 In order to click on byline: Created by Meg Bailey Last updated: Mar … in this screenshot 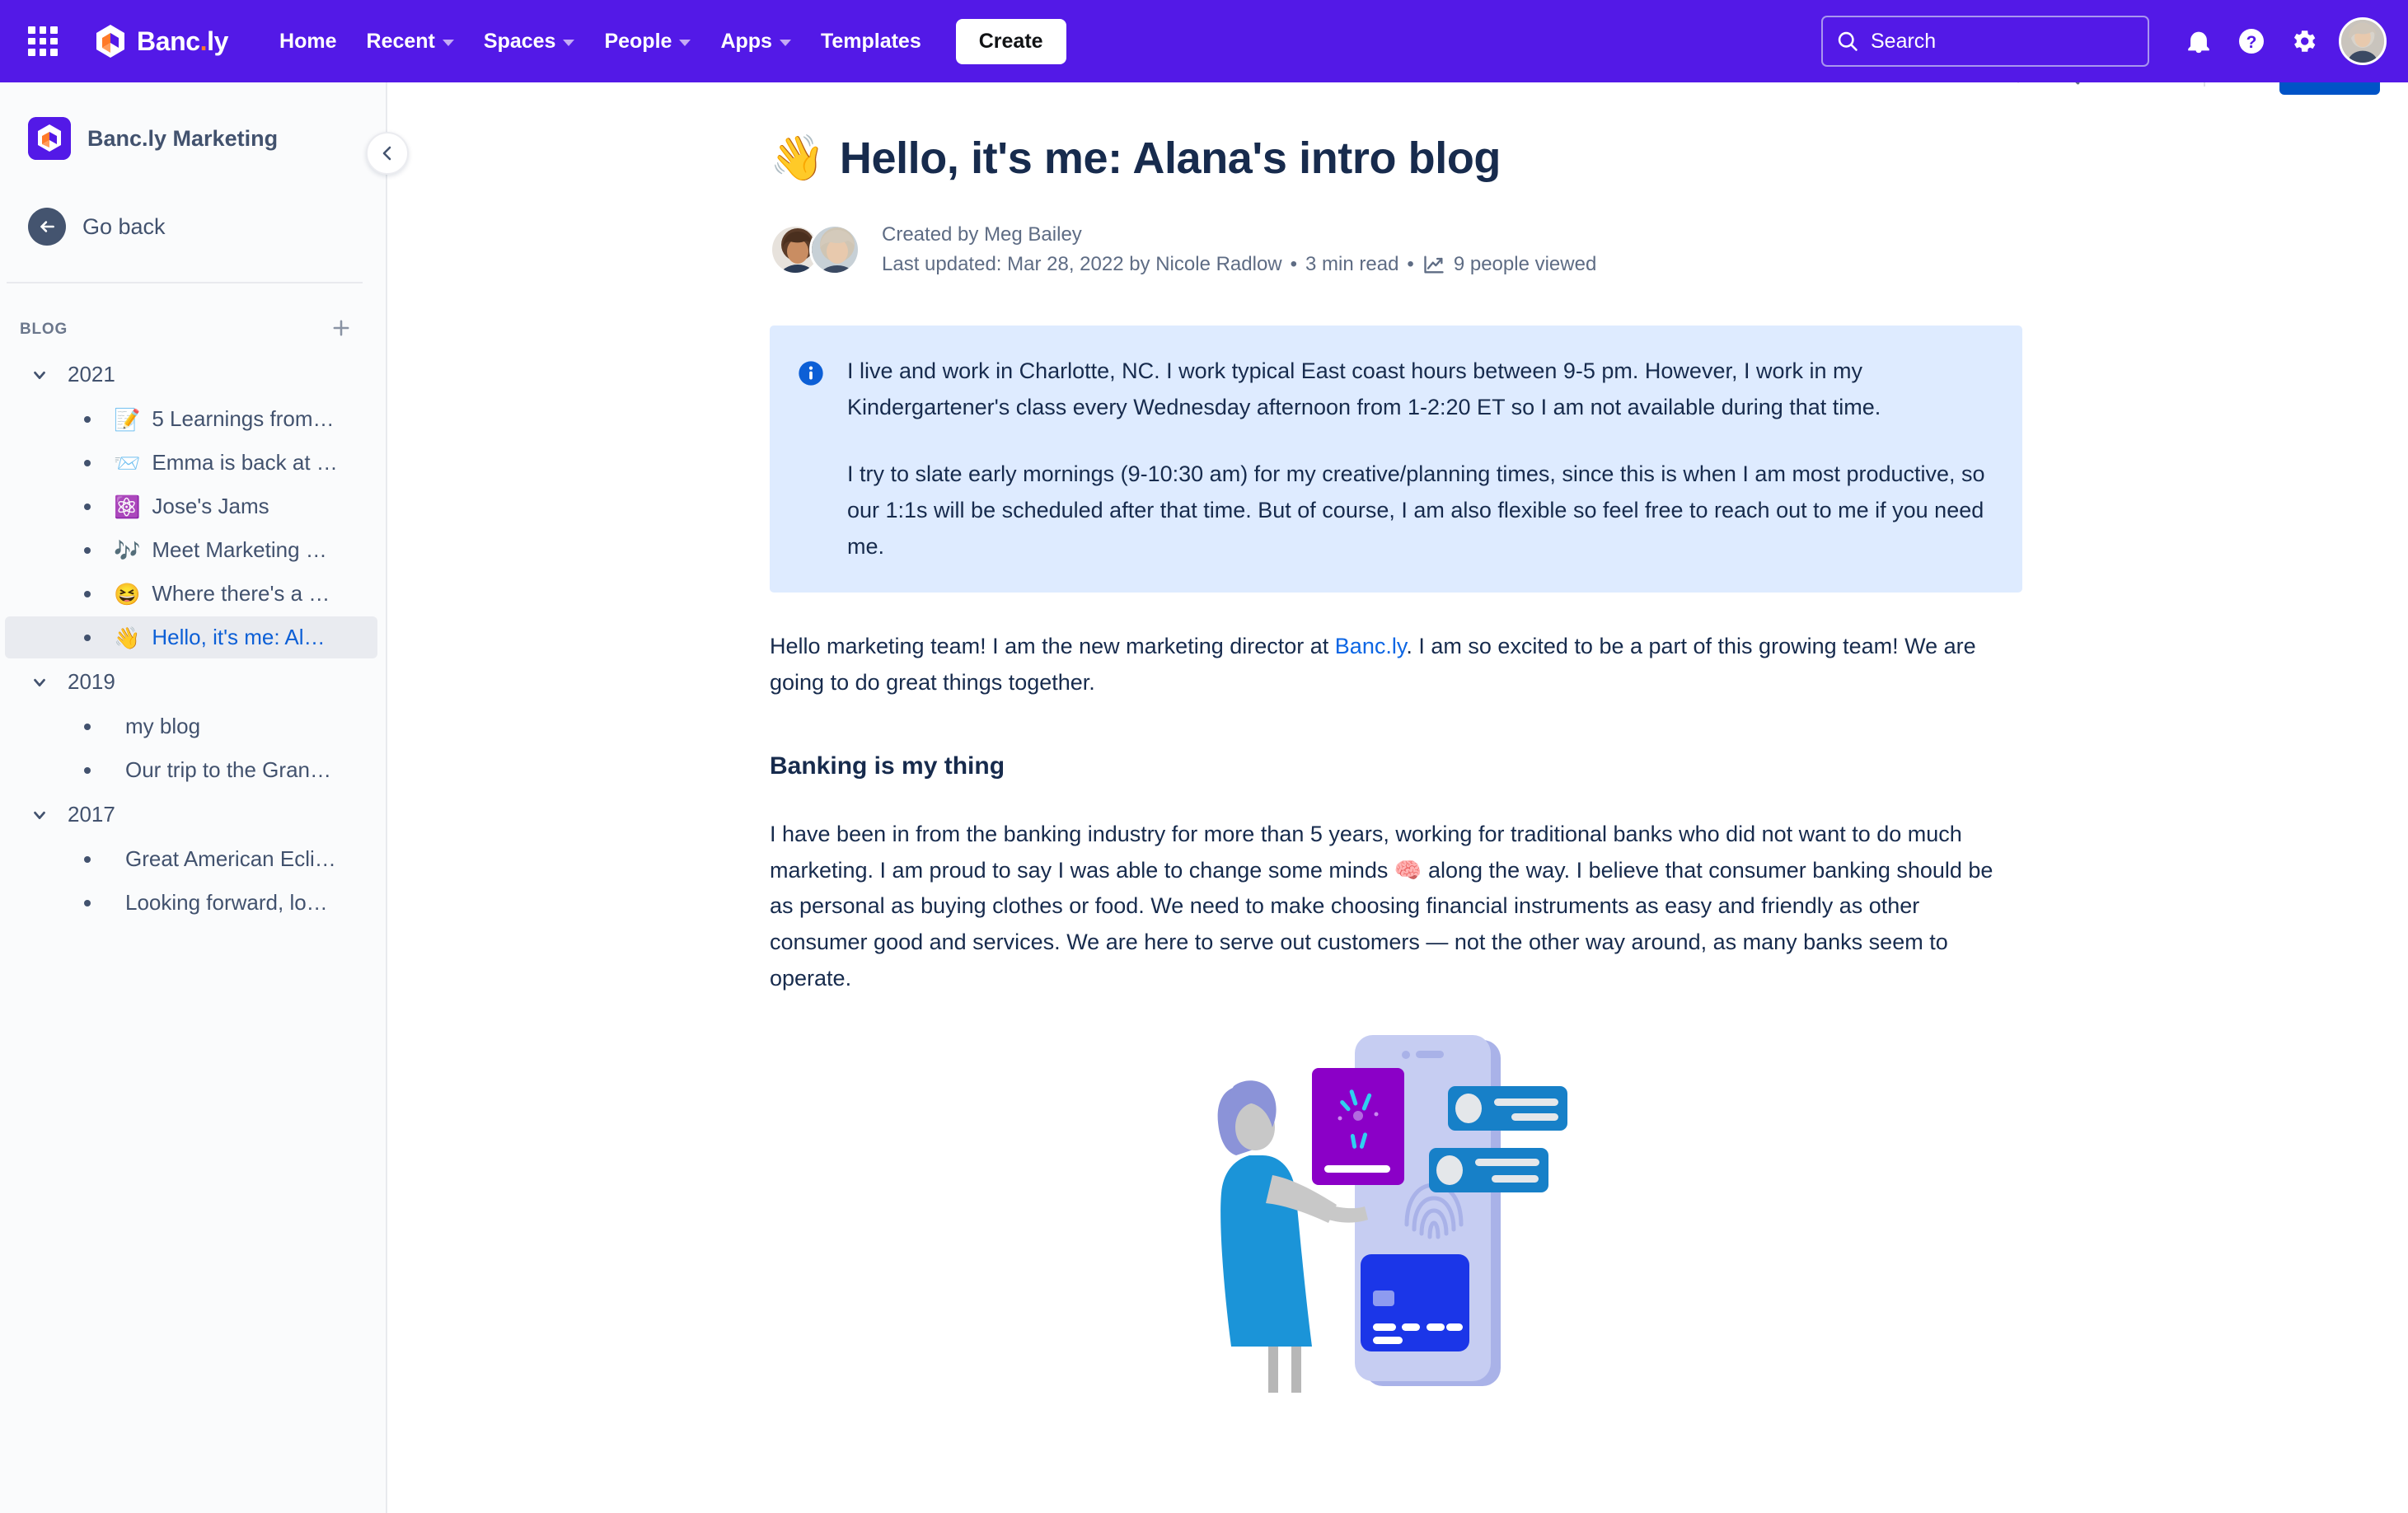, I will do `click(1280, 249)`.